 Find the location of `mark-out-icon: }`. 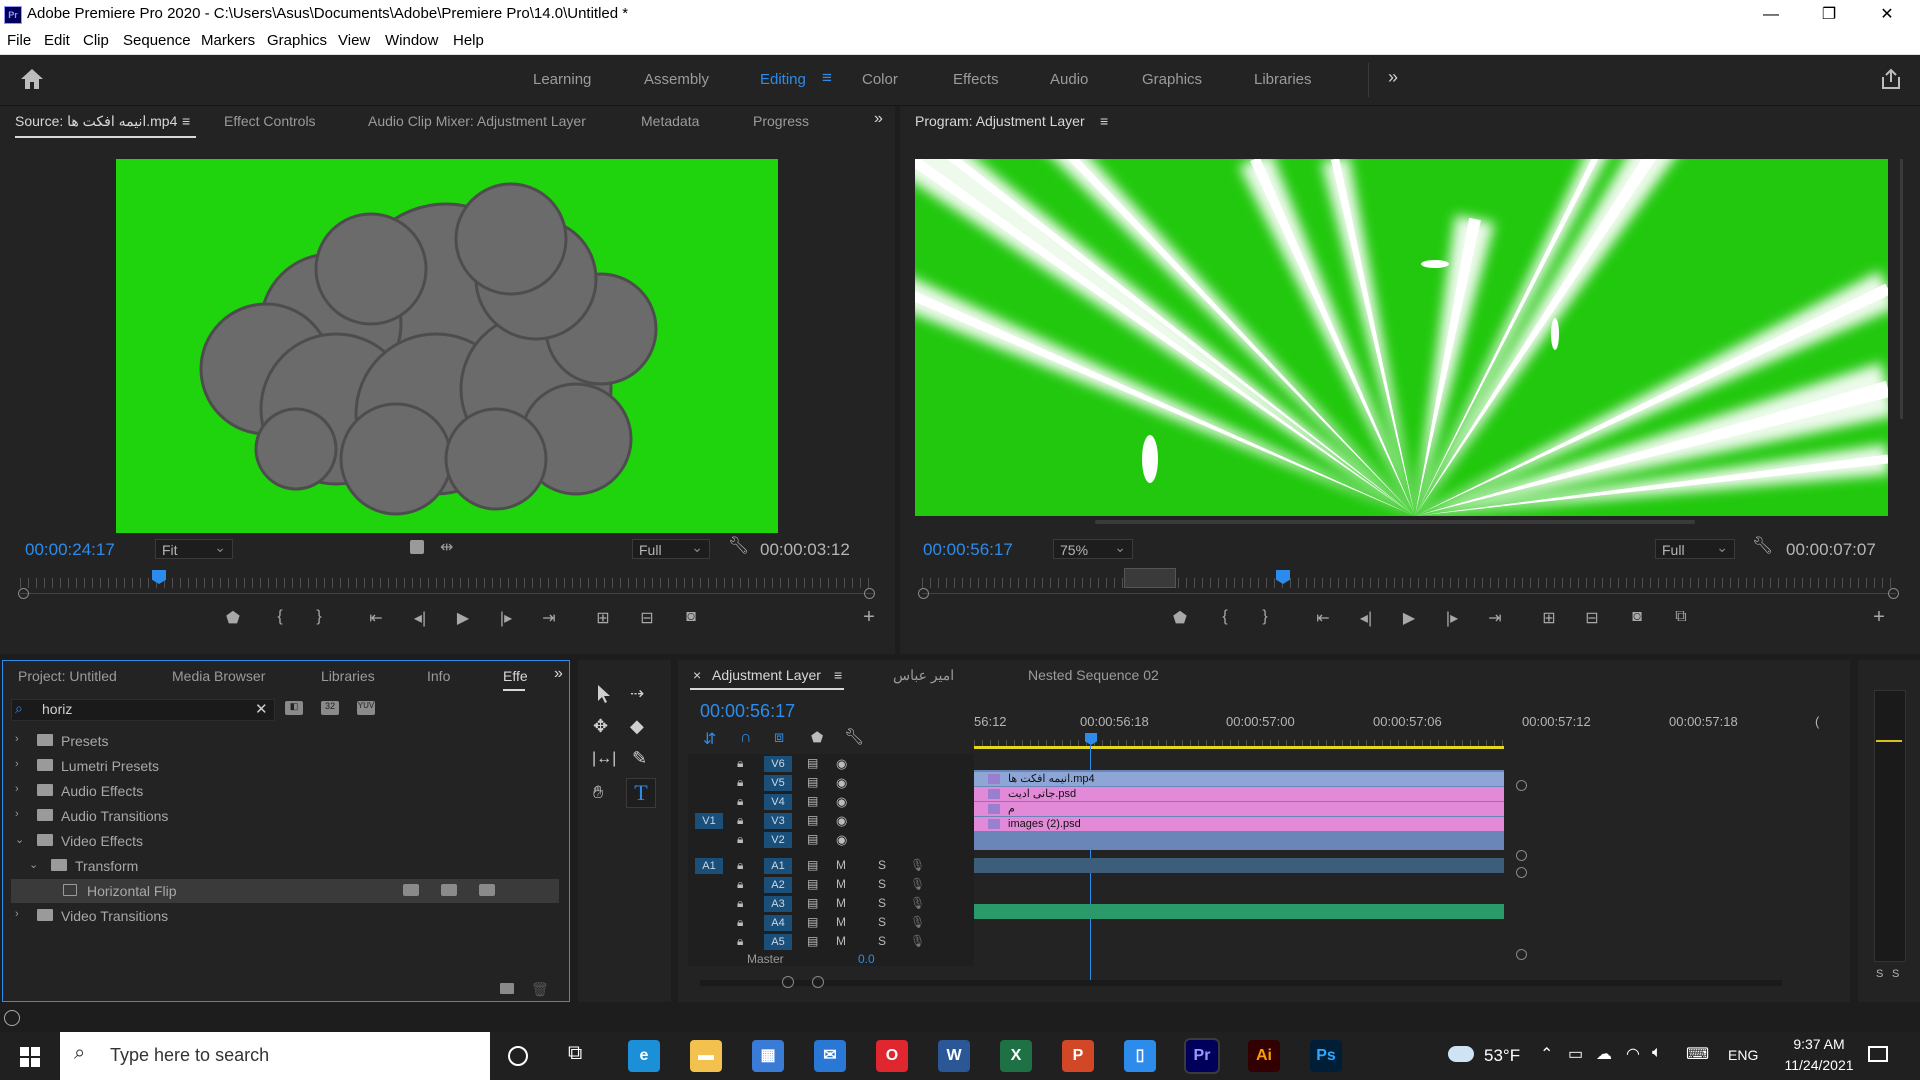

mark-out-icon: } is located at coordinates (319, 617).